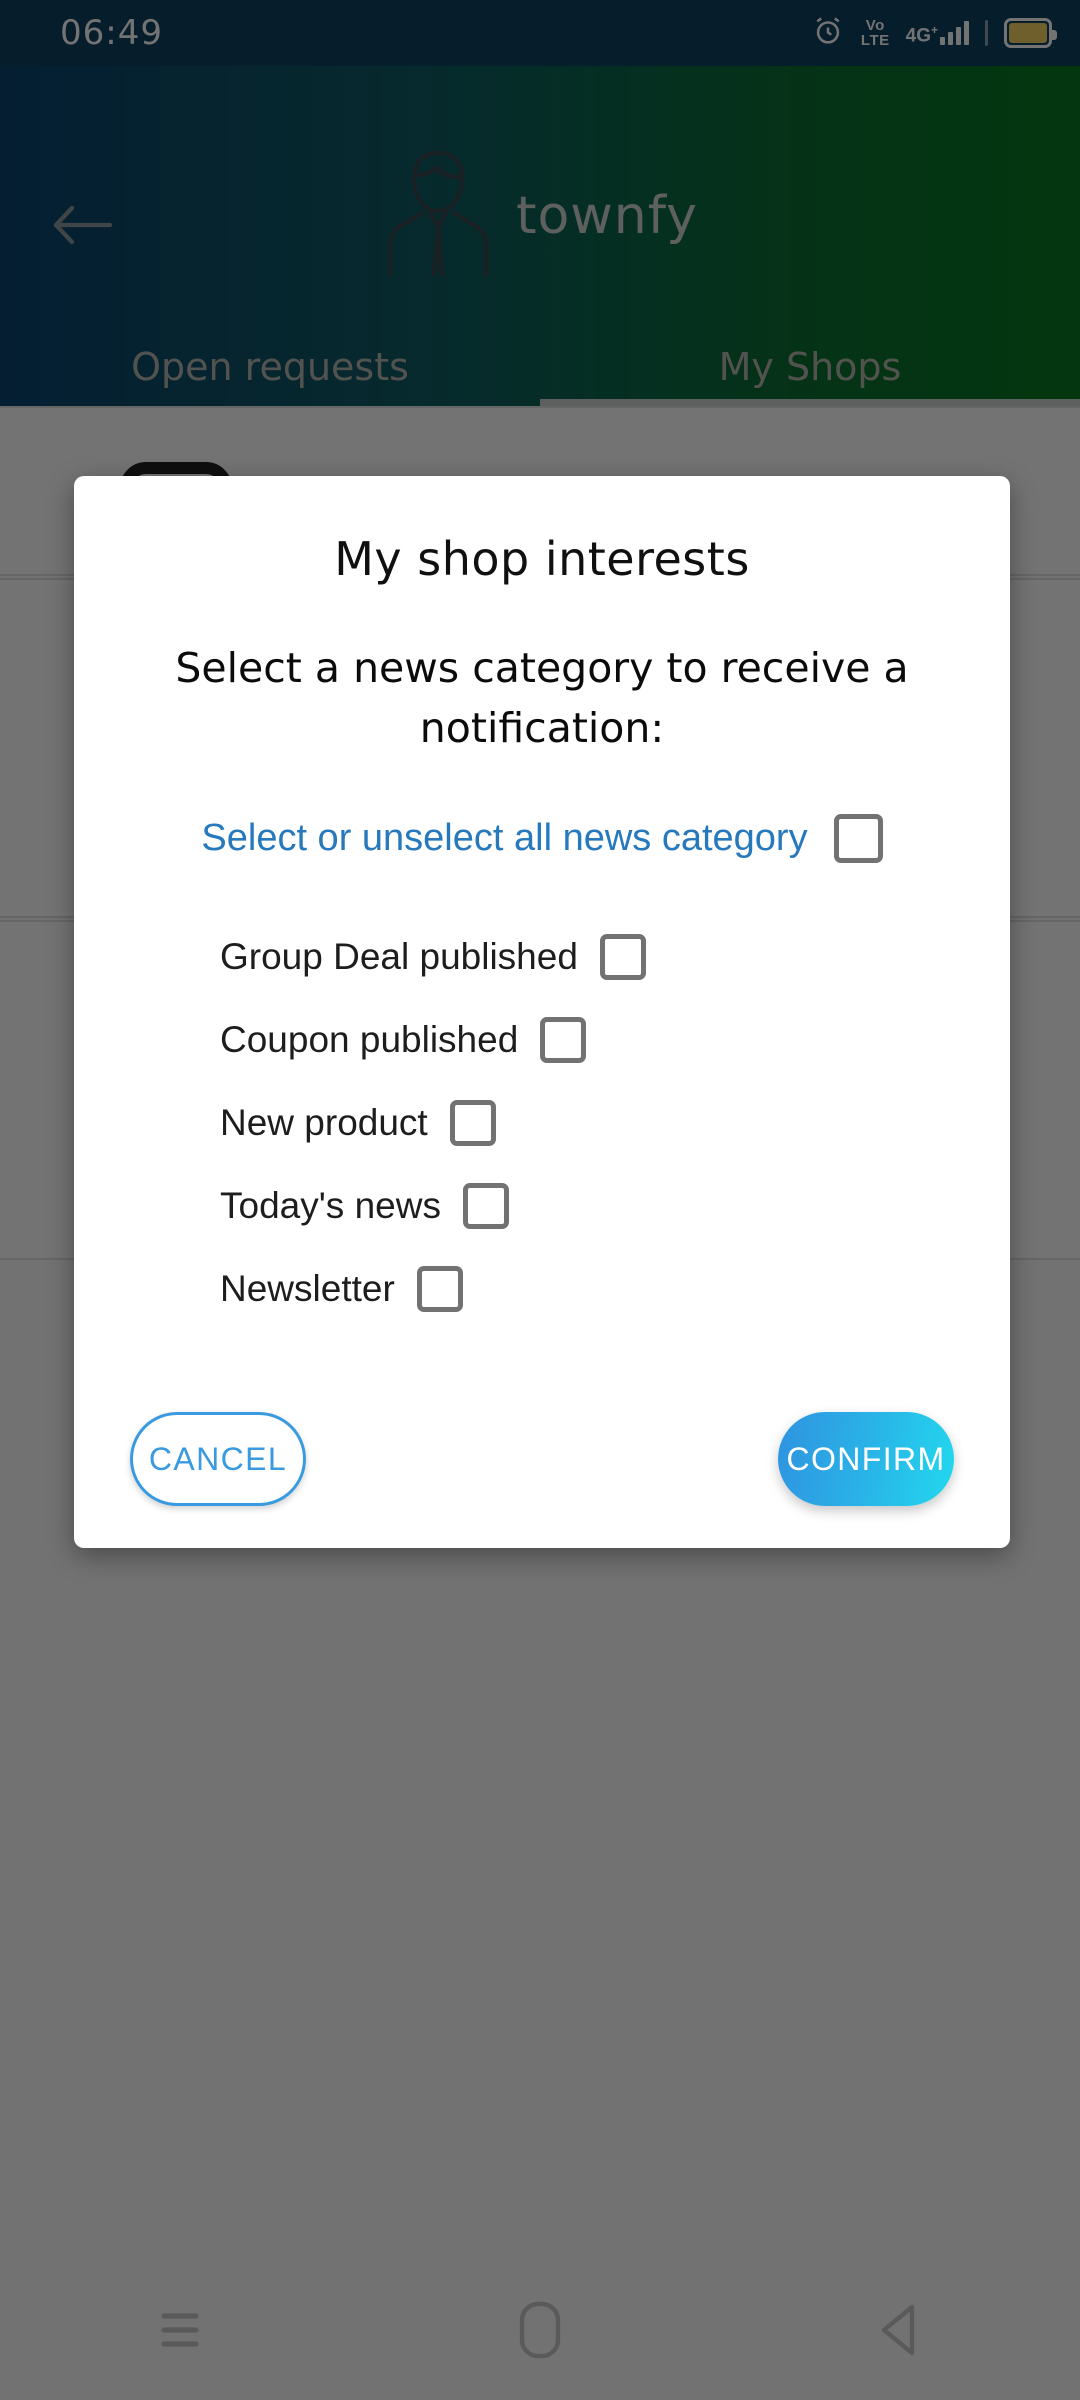 This screenshot has height=2400, width=1080. What do you see at coordinates (324, 1122) in the screenshot?
I see `option-label: New product` at bounding box center [324, 1122].